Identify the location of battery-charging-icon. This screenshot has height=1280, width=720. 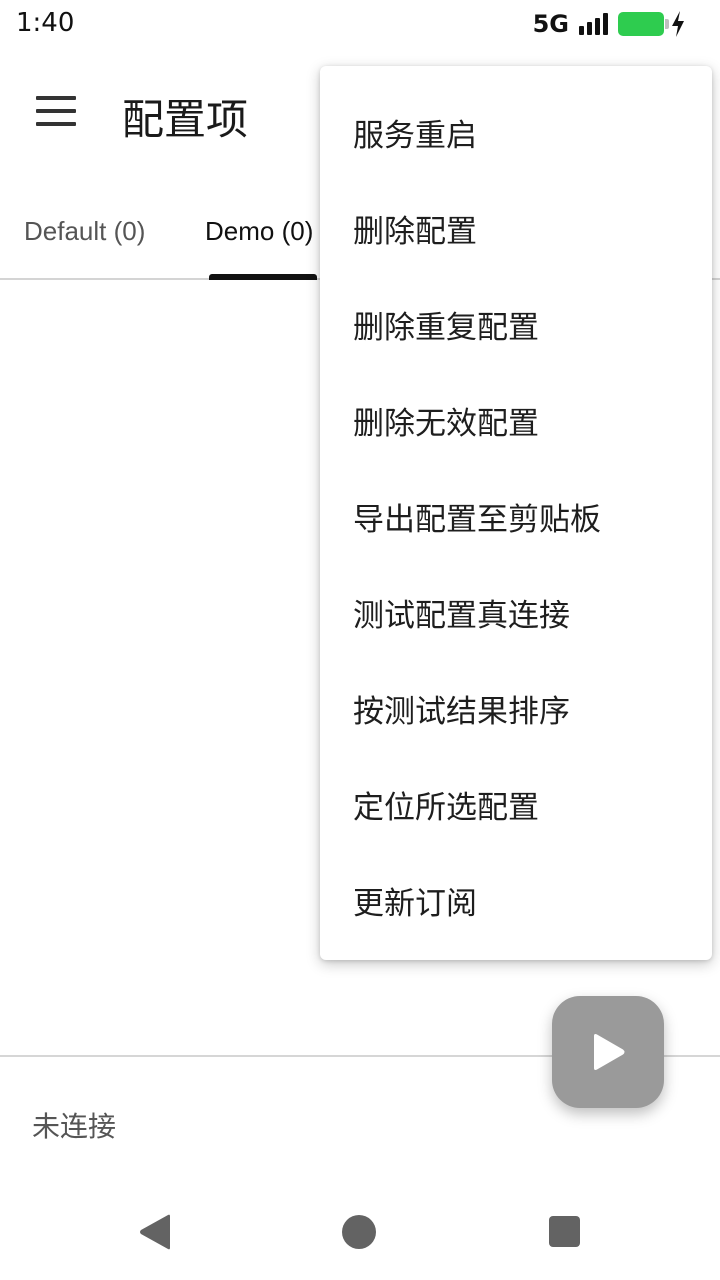
(651, 24).